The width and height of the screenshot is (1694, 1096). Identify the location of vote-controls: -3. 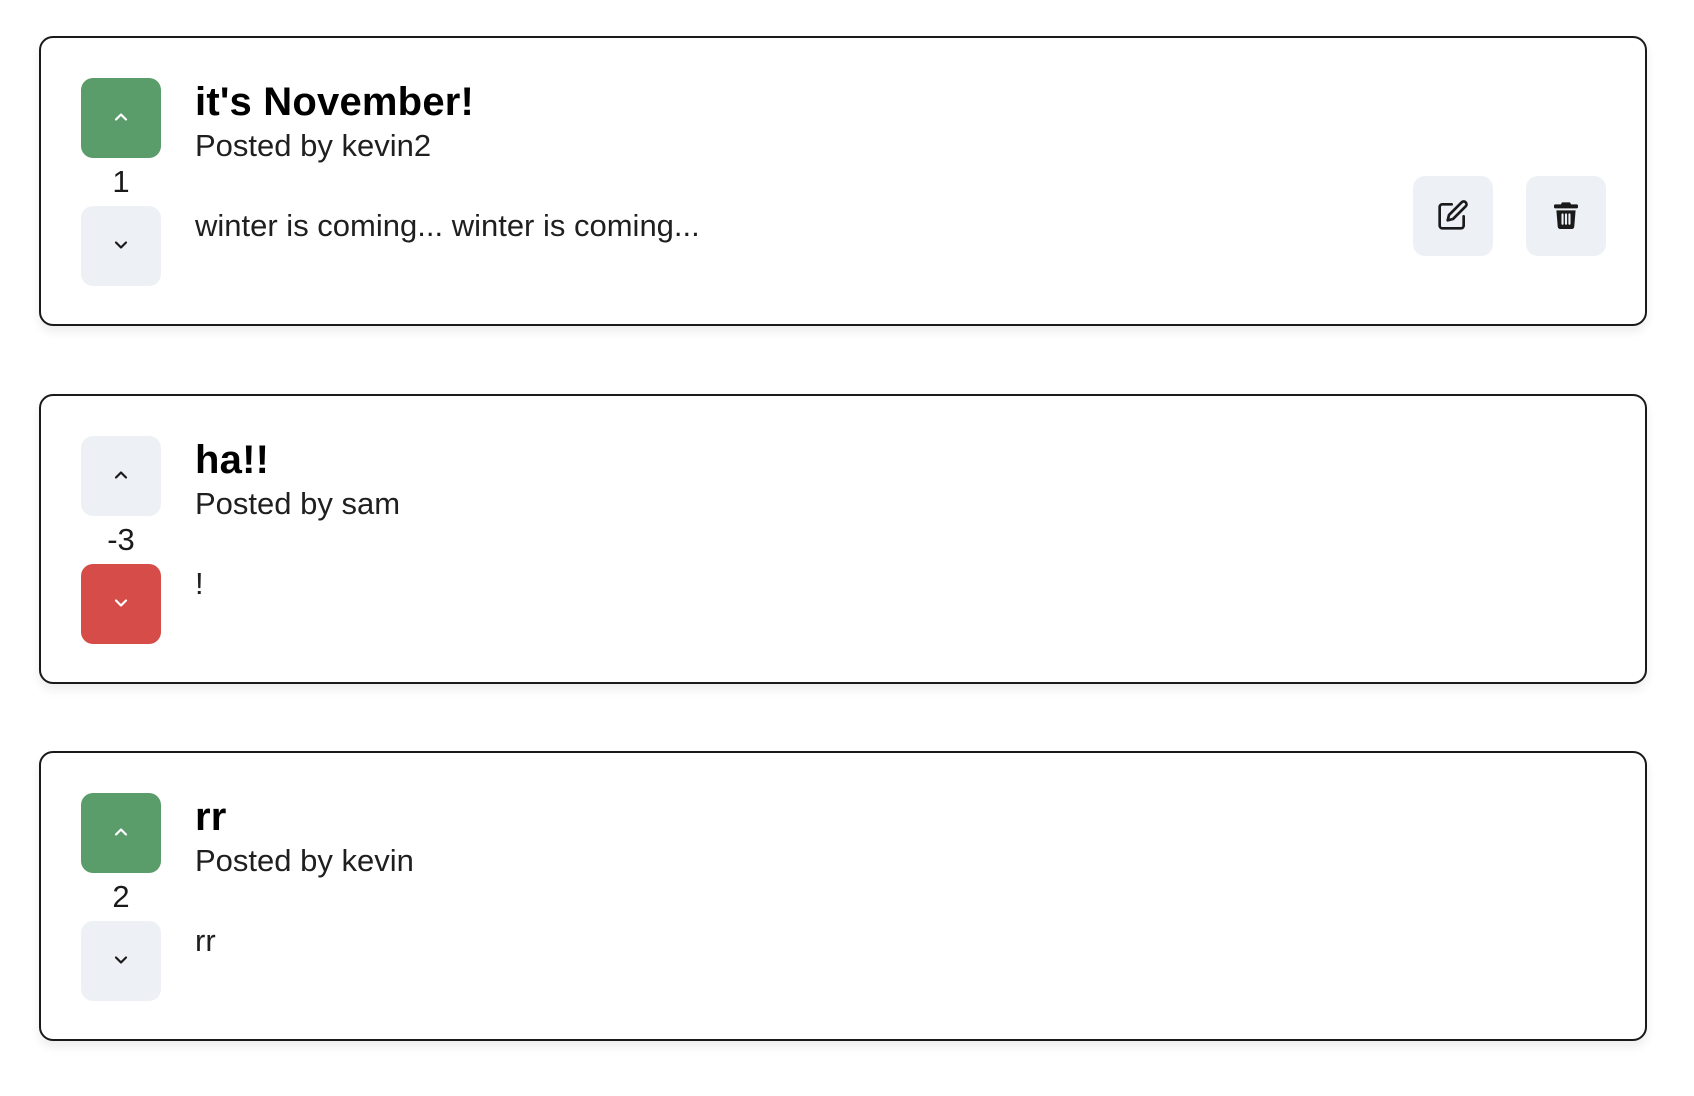
(121, 541).